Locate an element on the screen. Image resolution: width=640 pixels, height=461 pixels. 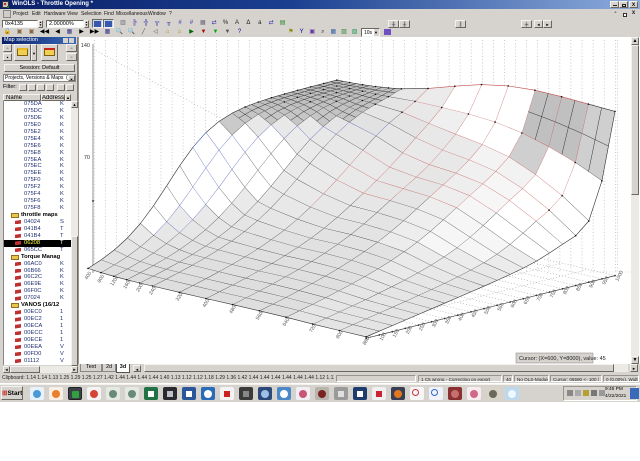
svg-text: 400 is located at coordinates (89, 276).